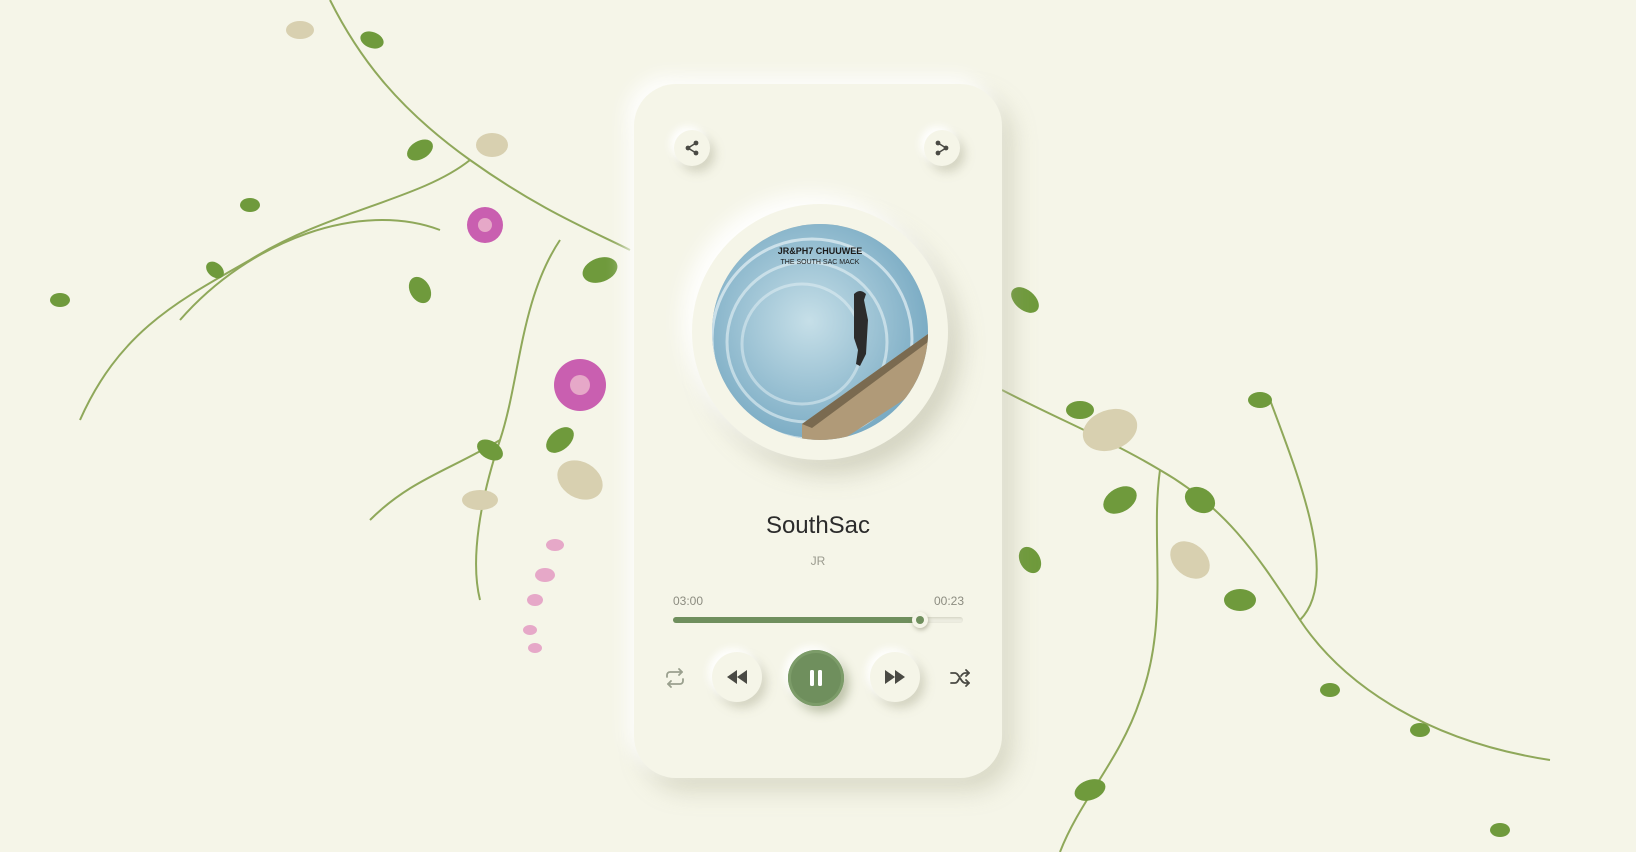 The image size is (1636, 852). I want to click on repeat-button, so click(675, 678).